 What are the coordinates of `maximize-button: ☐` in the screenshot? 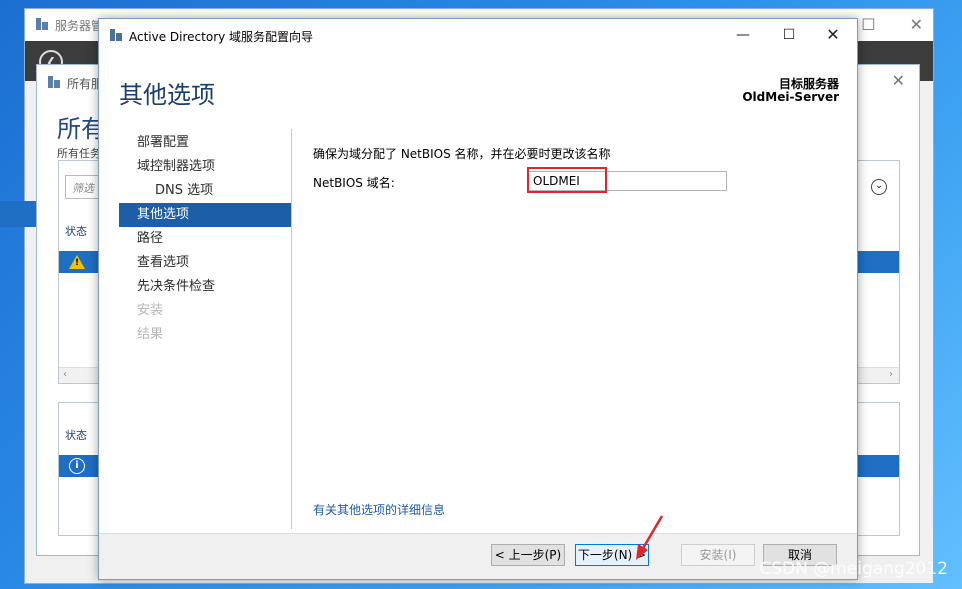 It's located at (789, 35).